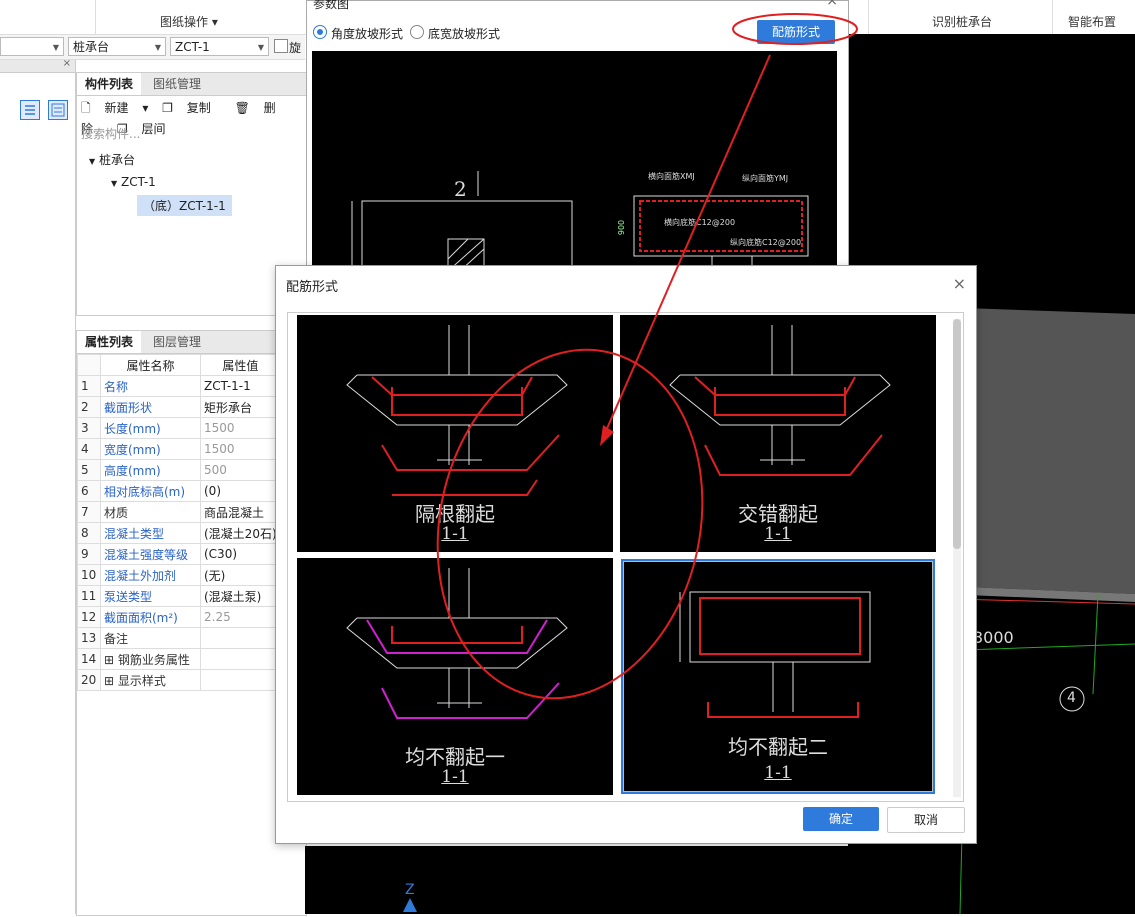 The image size is (1135, 917). I want to click on property-row: 8 混凝土类型 (混凝土20石), so click(179, 533).